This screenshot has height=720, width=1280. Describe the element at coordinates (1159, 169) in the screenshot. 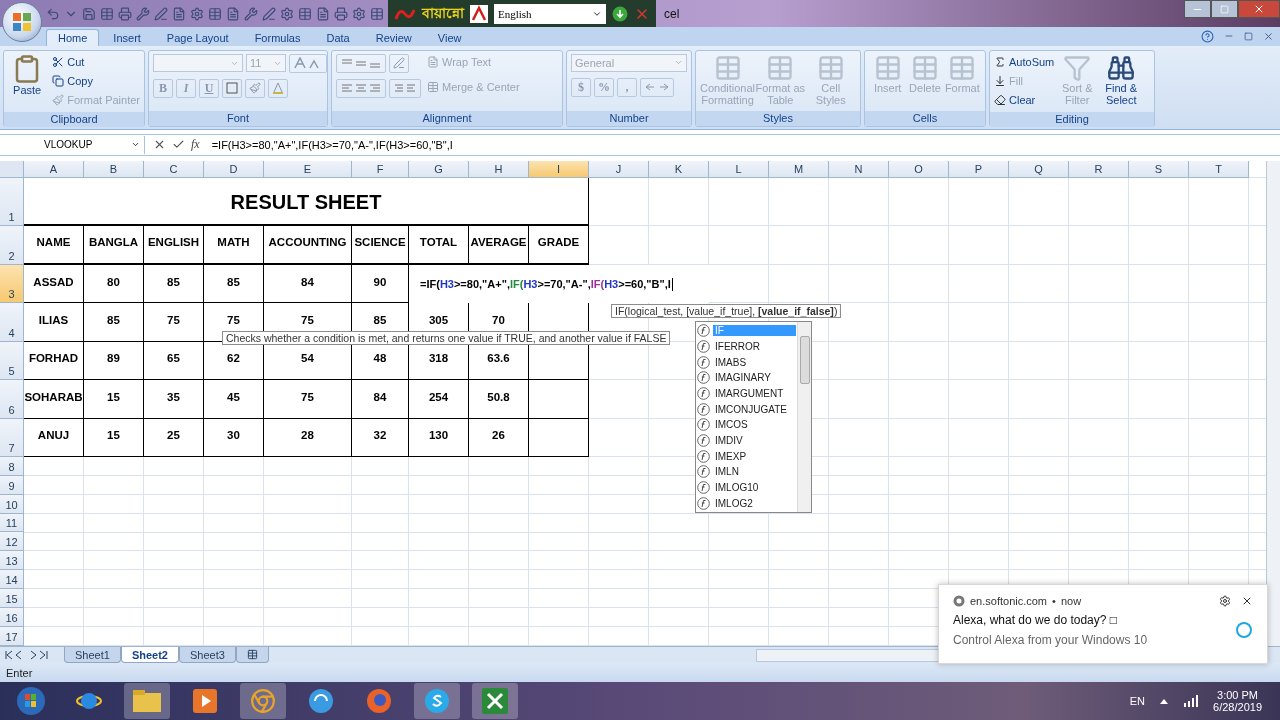

I see `column-header: S` at that location.